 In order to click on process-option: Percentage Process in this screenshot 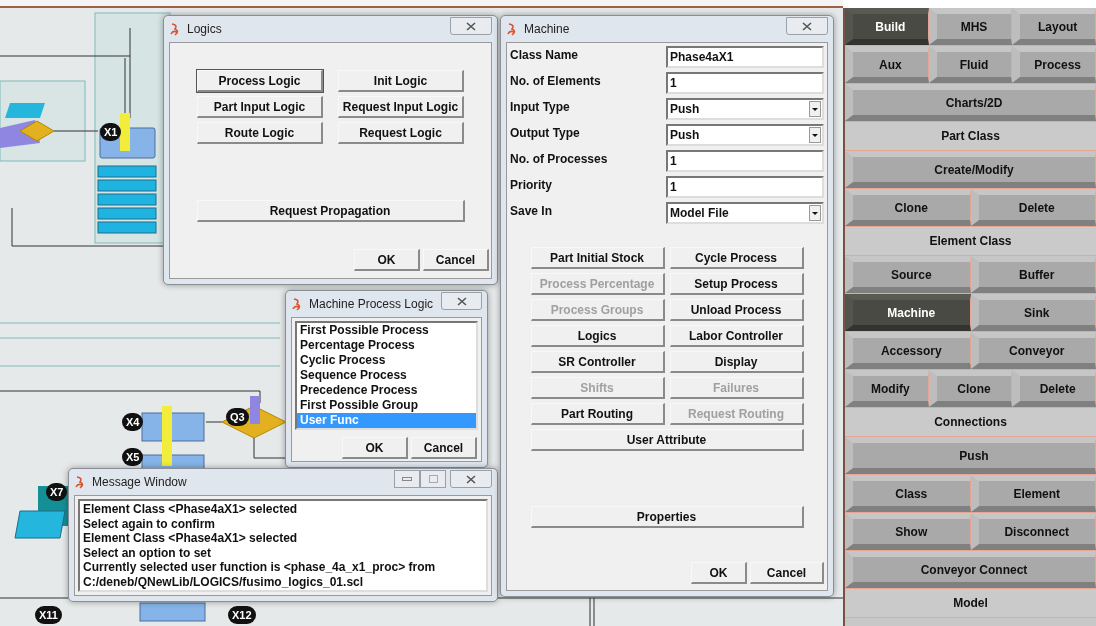, I will do `click(386, 345)`.